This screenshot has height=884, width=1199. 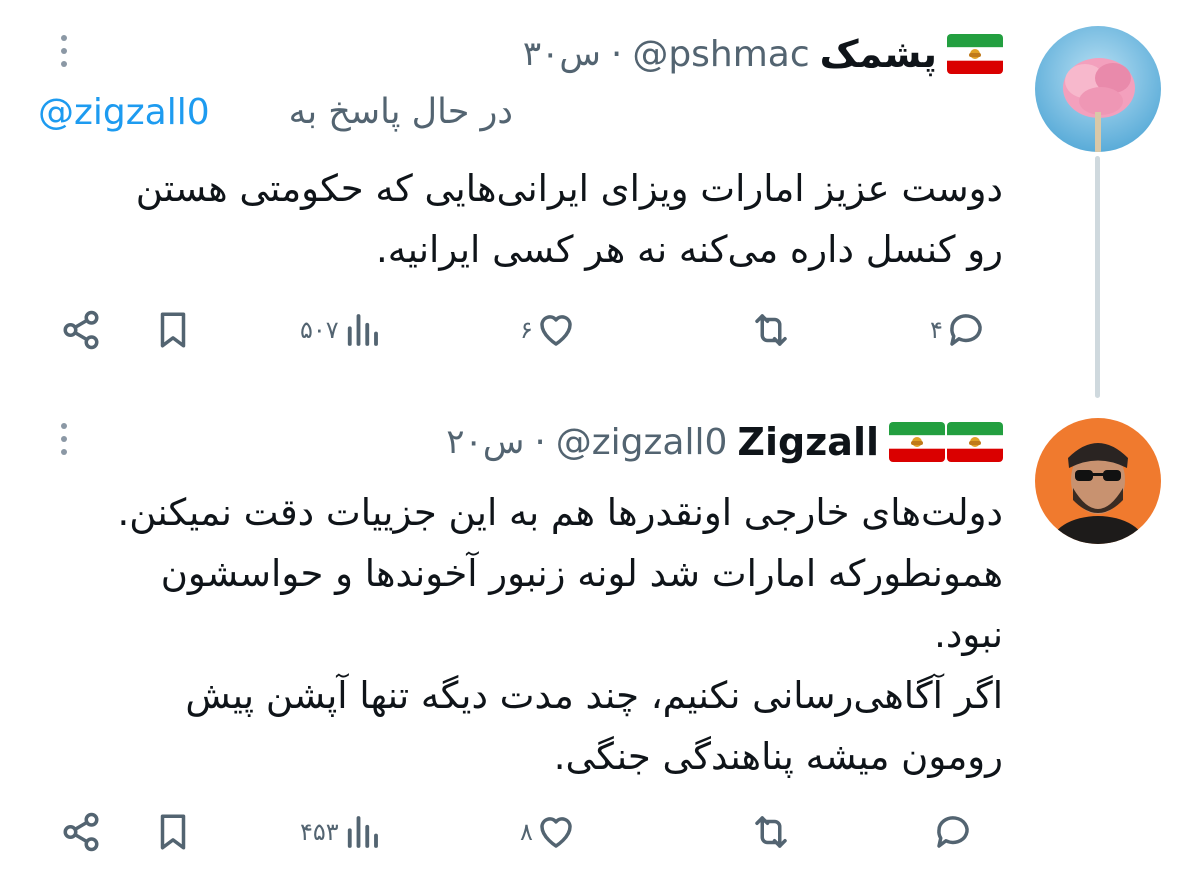 I want to click on reply-count: ۴, so click(x=936, y=330).